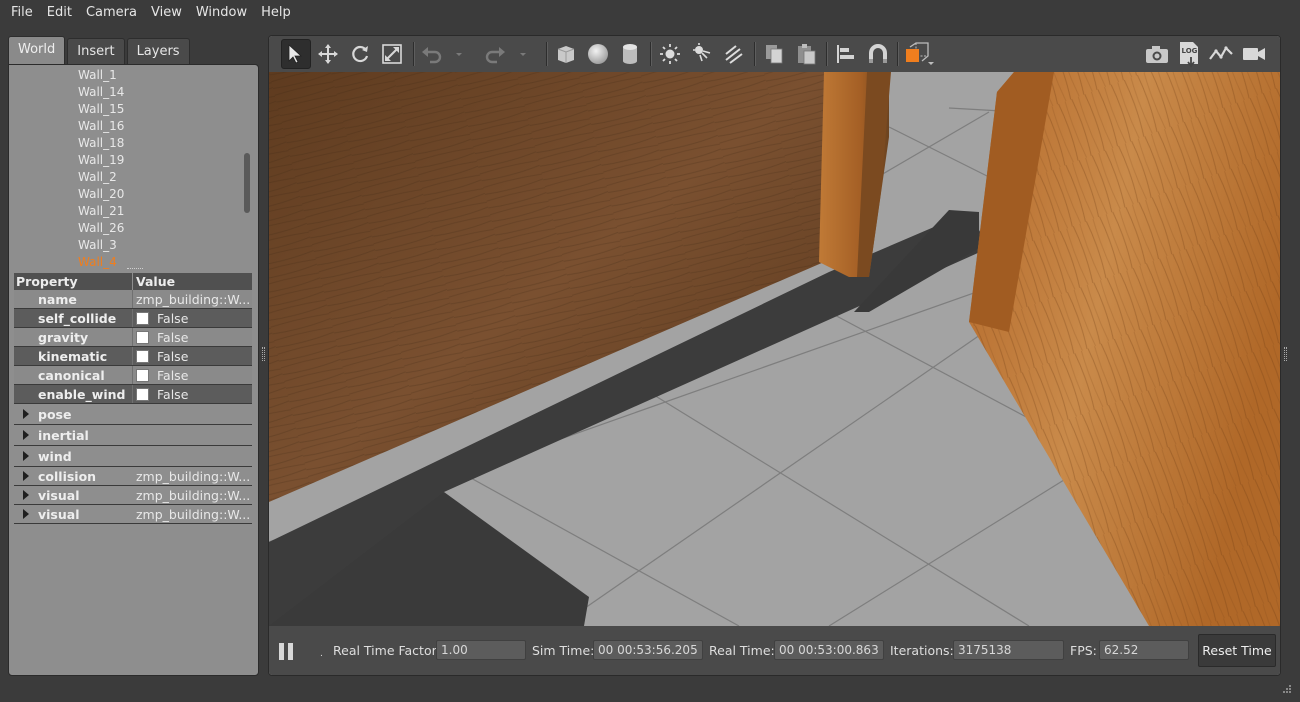 The width and height of the screenshot is (1300, 702). What do you see at coordinates (142, 318) in the screenshot?
I see `self-collide-checkbox` at bounding box center [142, 318].